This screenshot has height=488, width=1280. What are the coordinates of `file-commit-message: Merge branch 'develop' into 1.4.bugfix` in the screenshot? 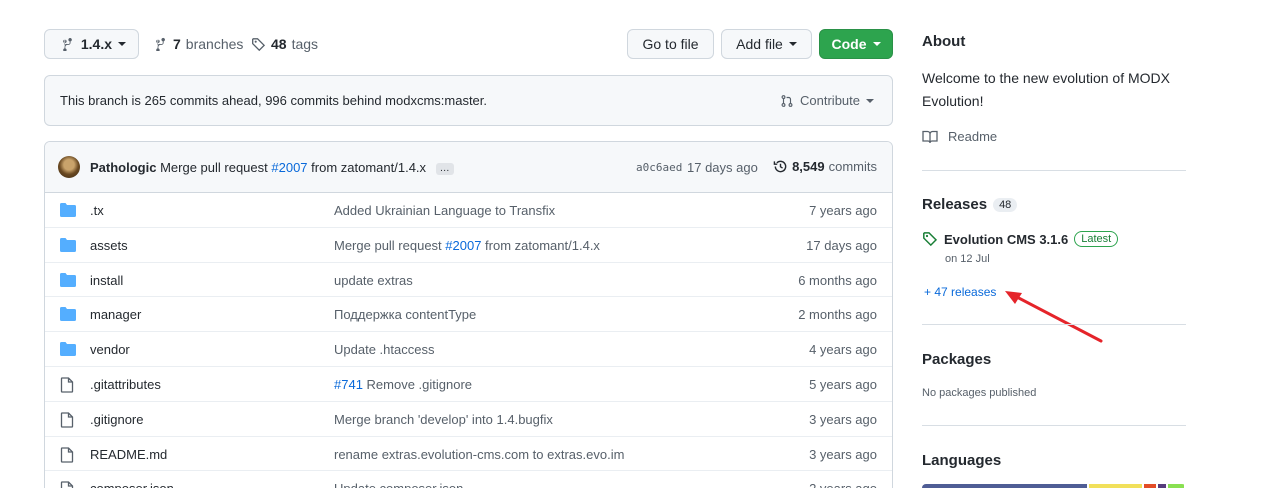 It's located at (443, 419).